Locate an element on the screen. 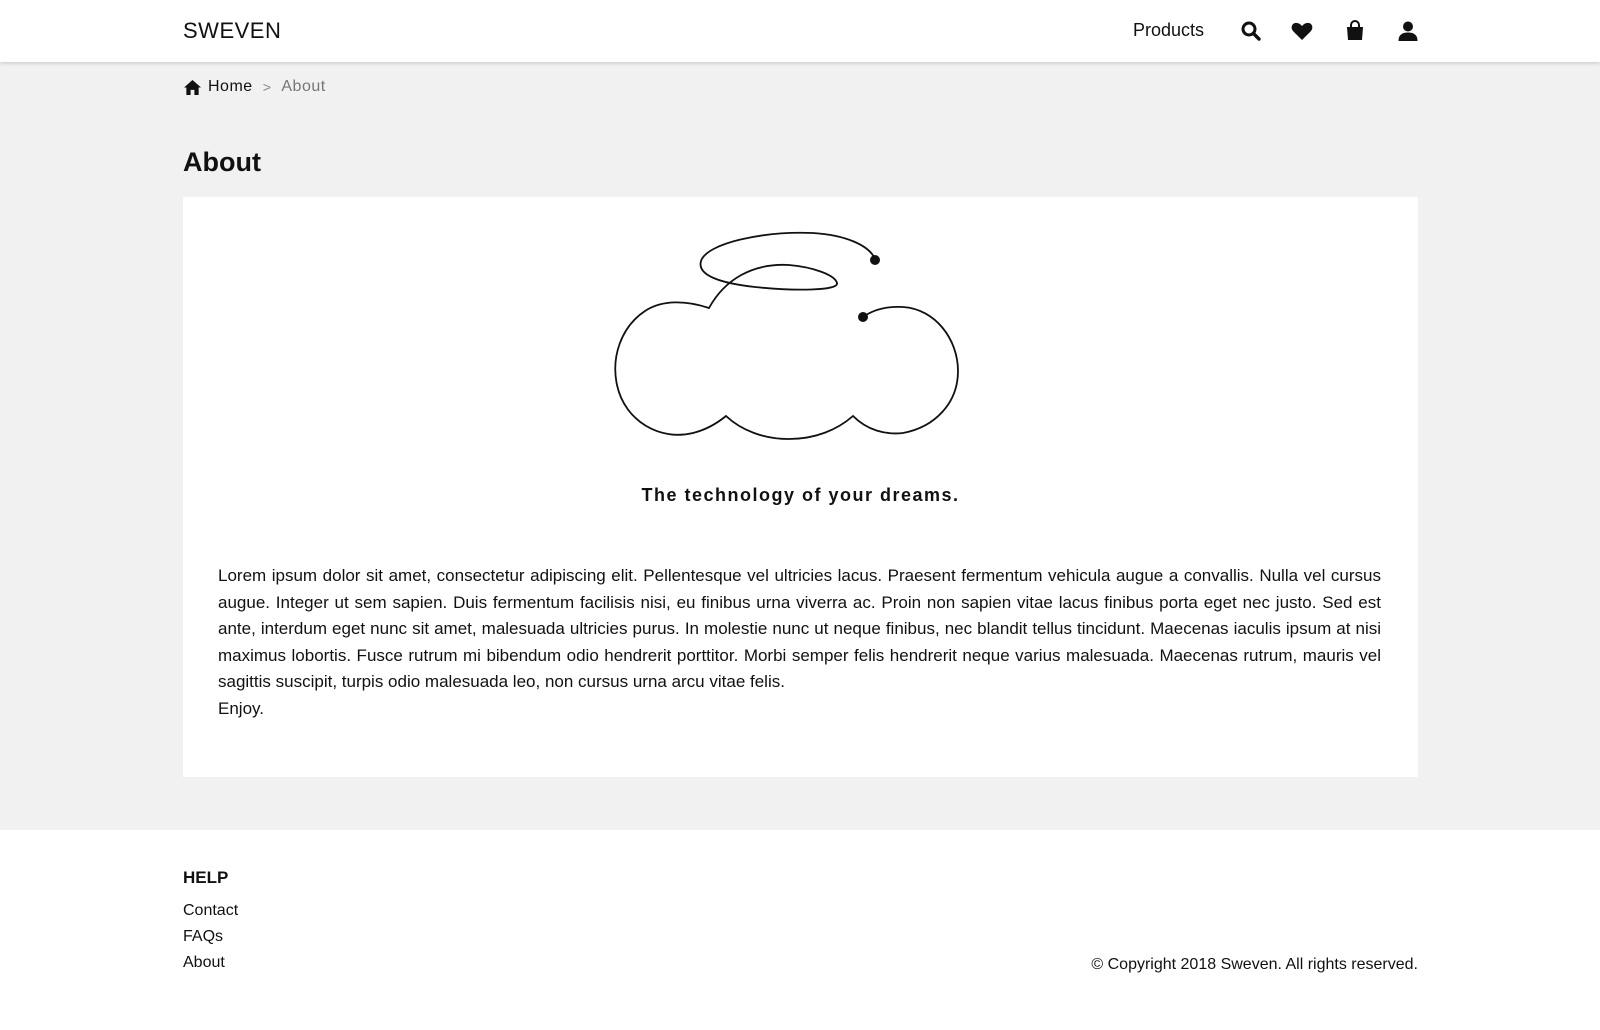 The height and width of the screenshot is (1030, 1600). shopping-bag-icon is located at coordinates (1355, 31).